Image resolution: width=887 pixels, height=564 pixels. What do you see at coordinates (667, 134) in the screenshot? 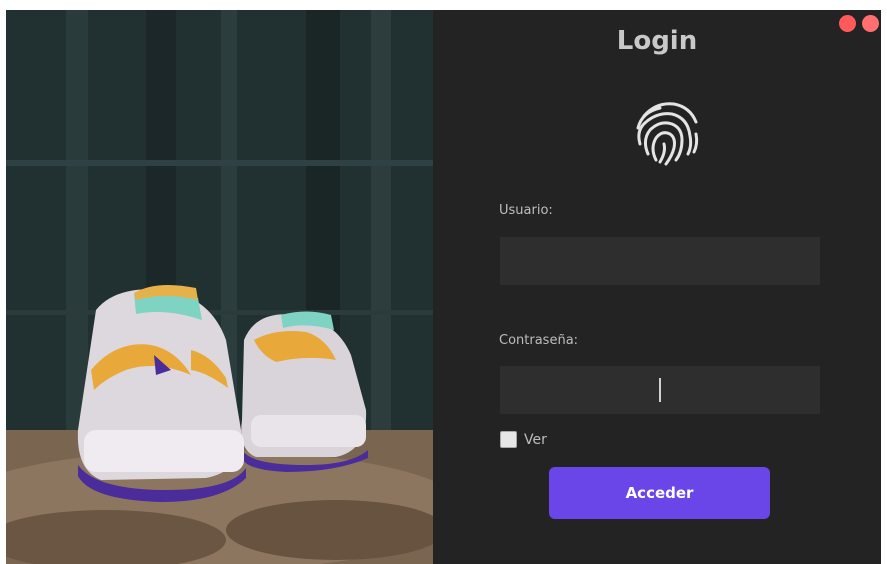
I see `fingerprint-icon` at bounding box center [667, 134].